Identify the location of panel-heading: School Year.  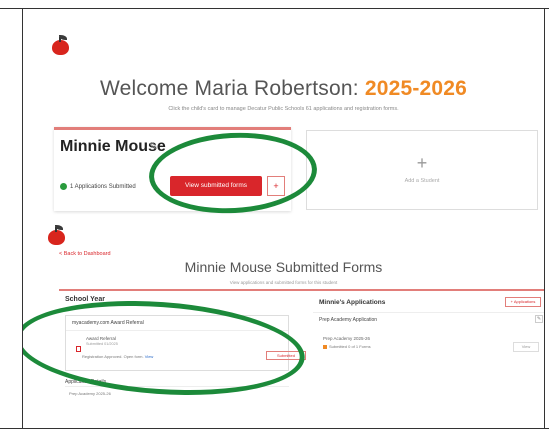
(85, 299).